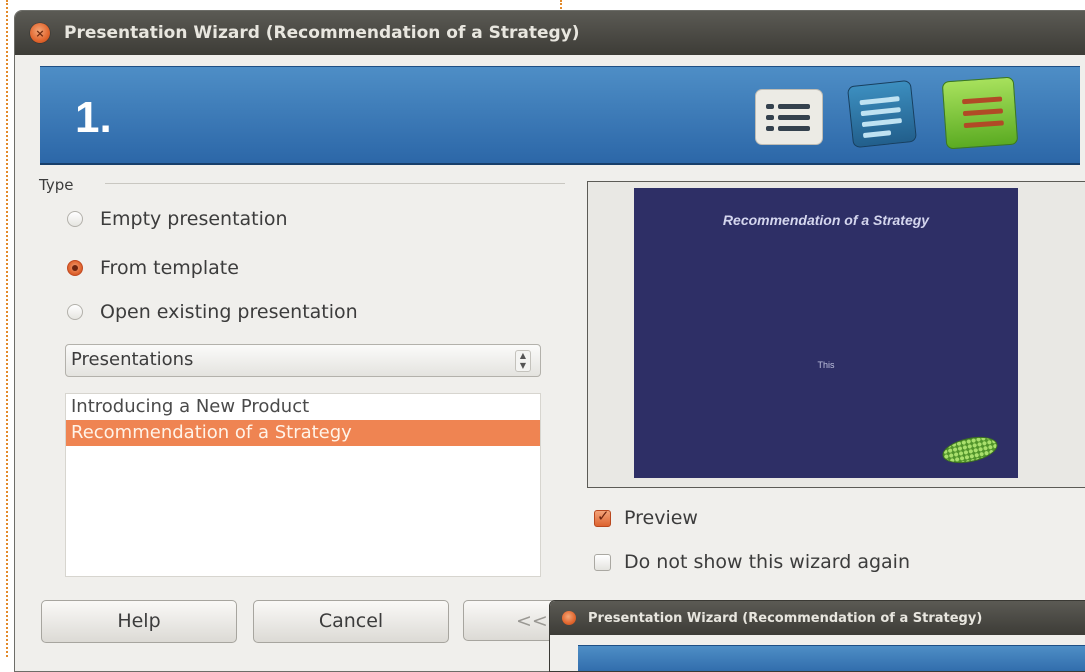 The image size is (1085, 672). What do you see at coordinates (980, 113) in the screenshot?
I see `green-list-icon` at bounding box center [980, 113].